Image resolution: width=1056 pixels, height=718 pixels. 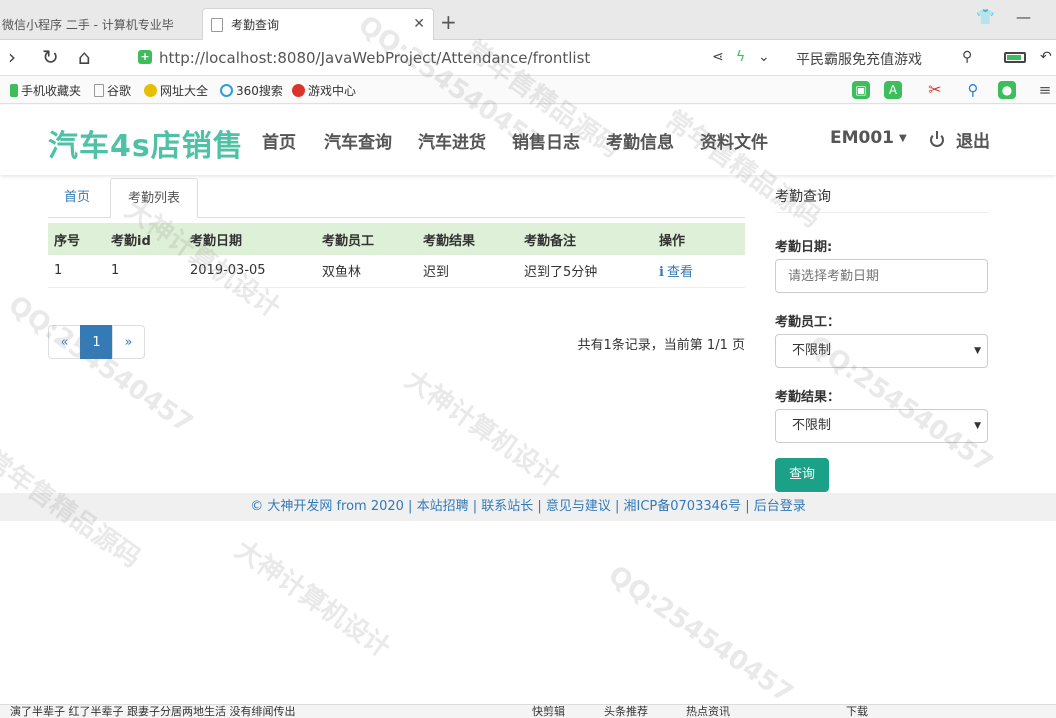 What do you see at coordinates (358, 140) in the screenshot?
I see `nav-car-search: 汽车查询` at bounding box center [358, 140].